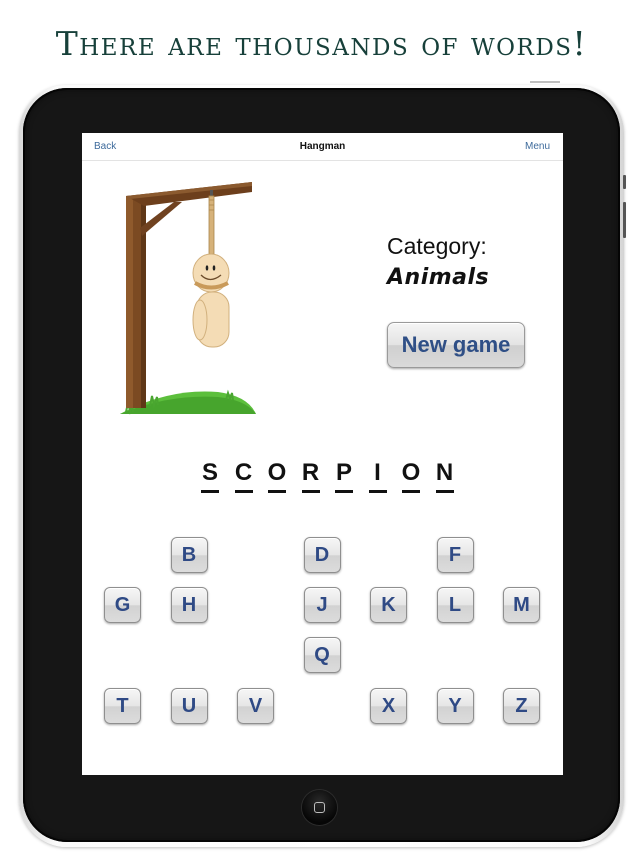 Image resolution: width=643 pixels, height=858 pixels. What do you see at coordinates (388, 605) in the screenshot?
I see `letter-key-k: K` at bounding box center [388, 605].